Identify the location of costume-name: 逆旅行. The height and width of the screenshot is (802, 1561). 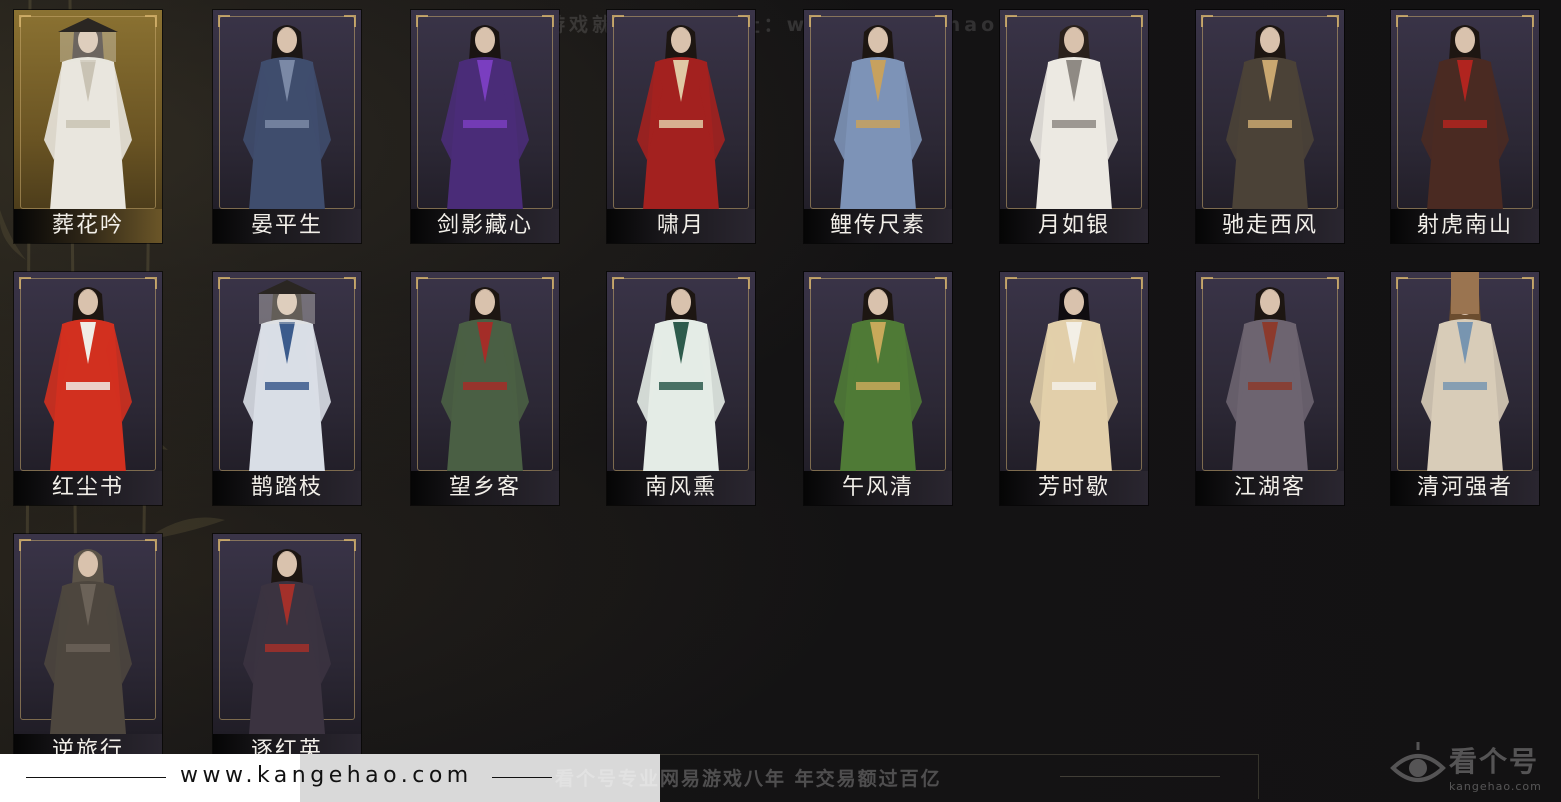
(87, 746).